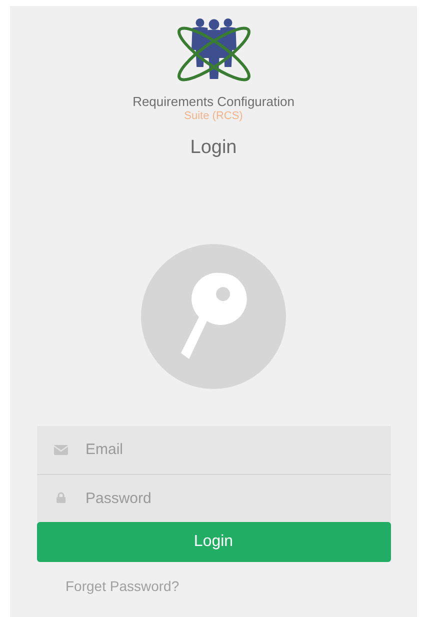 The image size is (427, 617). I want to click on login-heading: Login, so click(213, 148).